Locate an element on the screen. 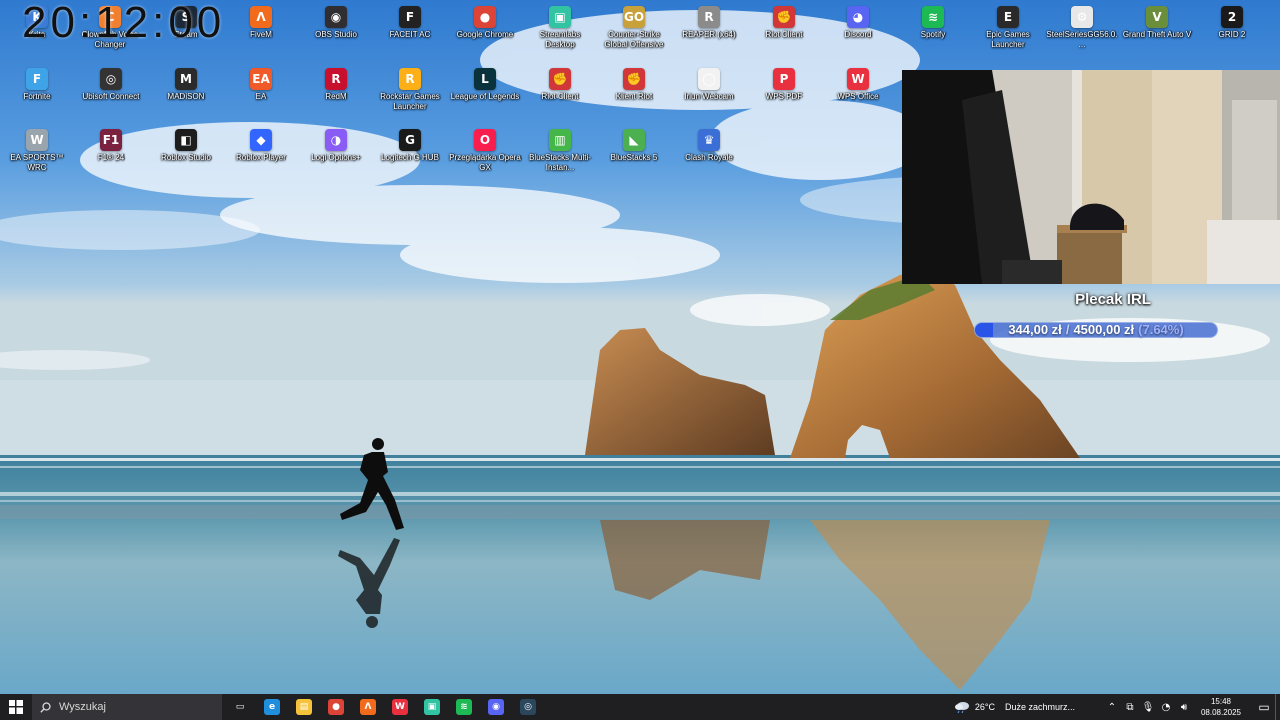 This screenshot has height=720, width=1280. desktop-icon: R RedM is located at coordinates (336, 94).